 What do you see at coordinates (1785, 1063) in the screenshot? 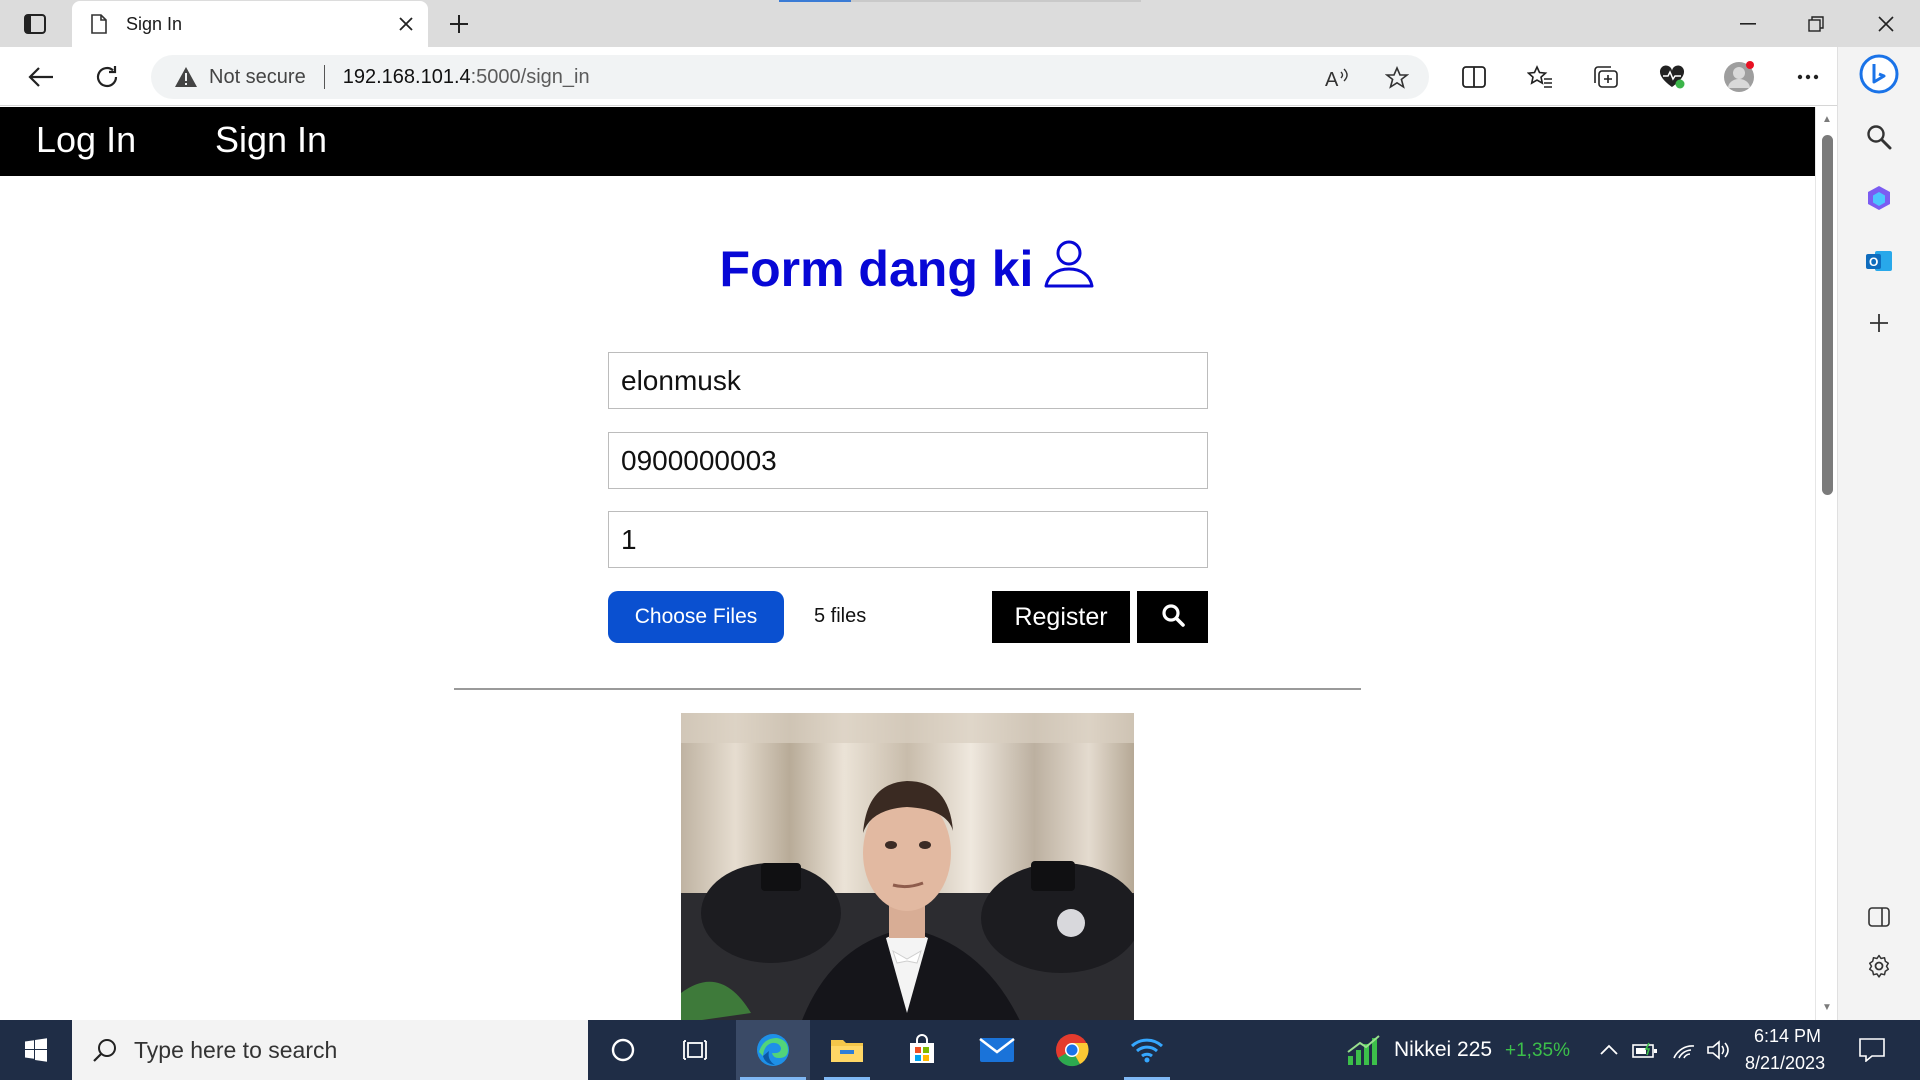
I see `clock-date: 8/21/2023` at bounding box center [1785, 1063].